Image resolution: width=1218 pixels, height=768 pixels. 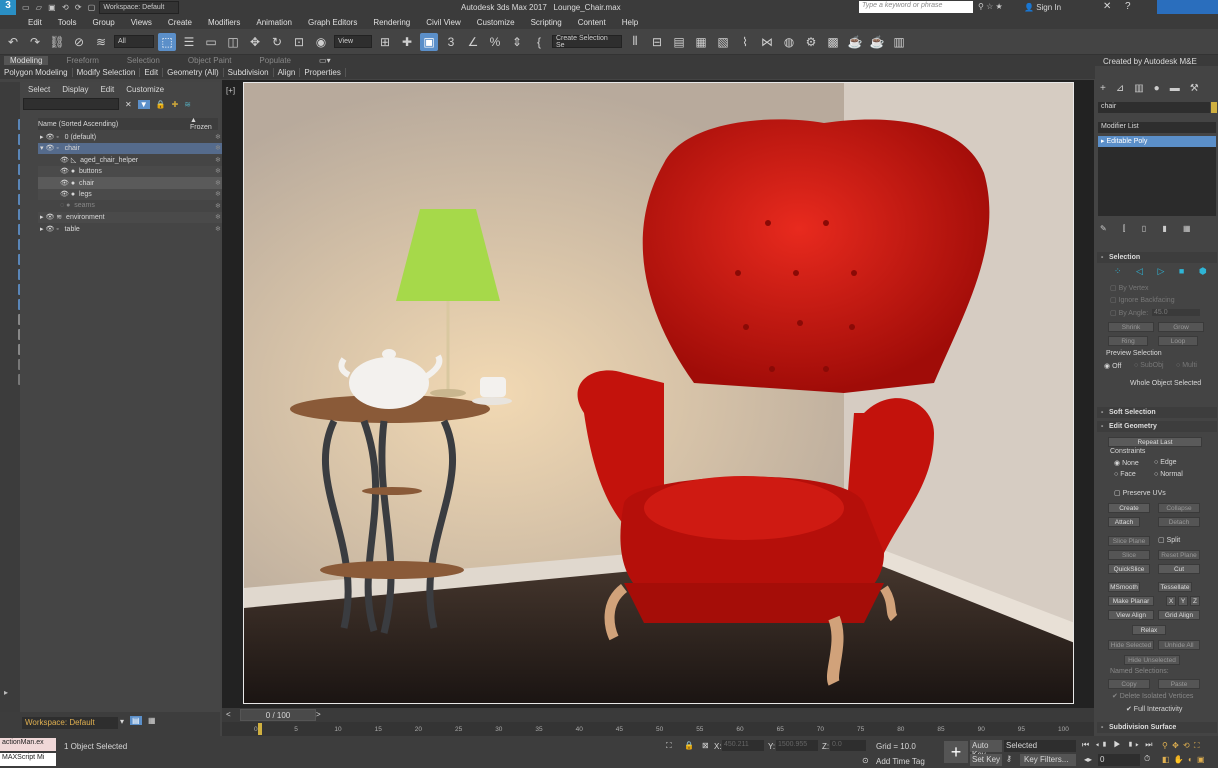 I want to click on maxscript-listener-output: actionMan.ex, so click(x=28, y=744).